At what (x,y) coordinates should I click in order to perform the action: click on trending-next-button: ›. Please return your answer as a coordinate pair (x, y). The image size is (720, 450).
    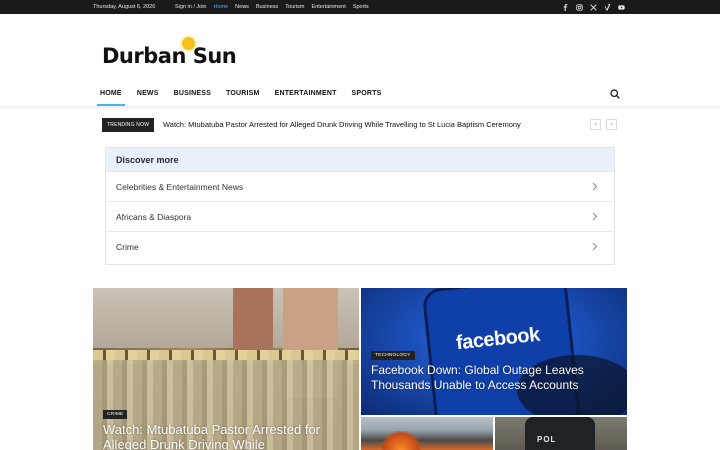
    Looking at the image, I should click on (611, 124).